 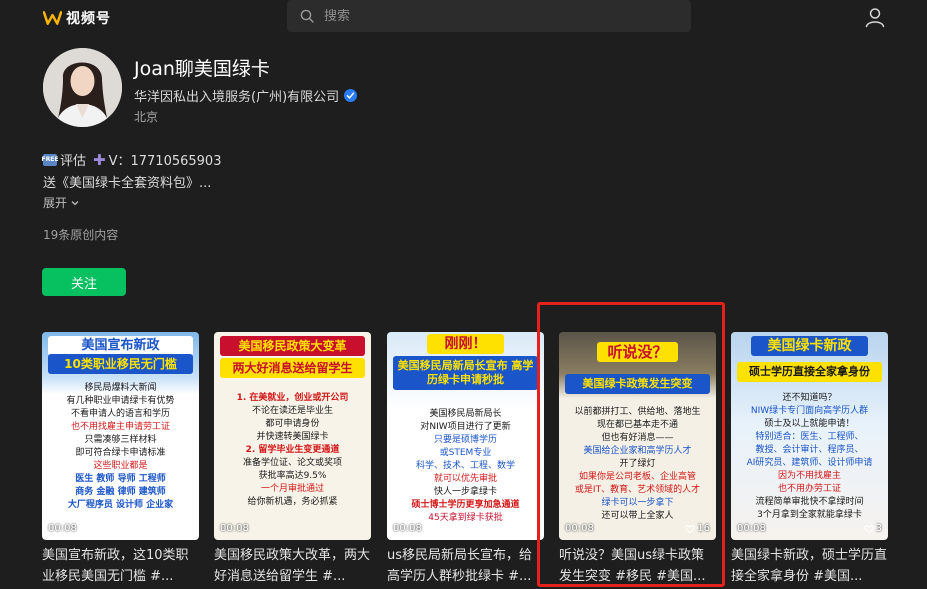 What do you see at coordinates (637, 384) in the screenshot?
I see `video-banner-2: 美国绿卡政策发生突变` at bounding box center [637, 384].